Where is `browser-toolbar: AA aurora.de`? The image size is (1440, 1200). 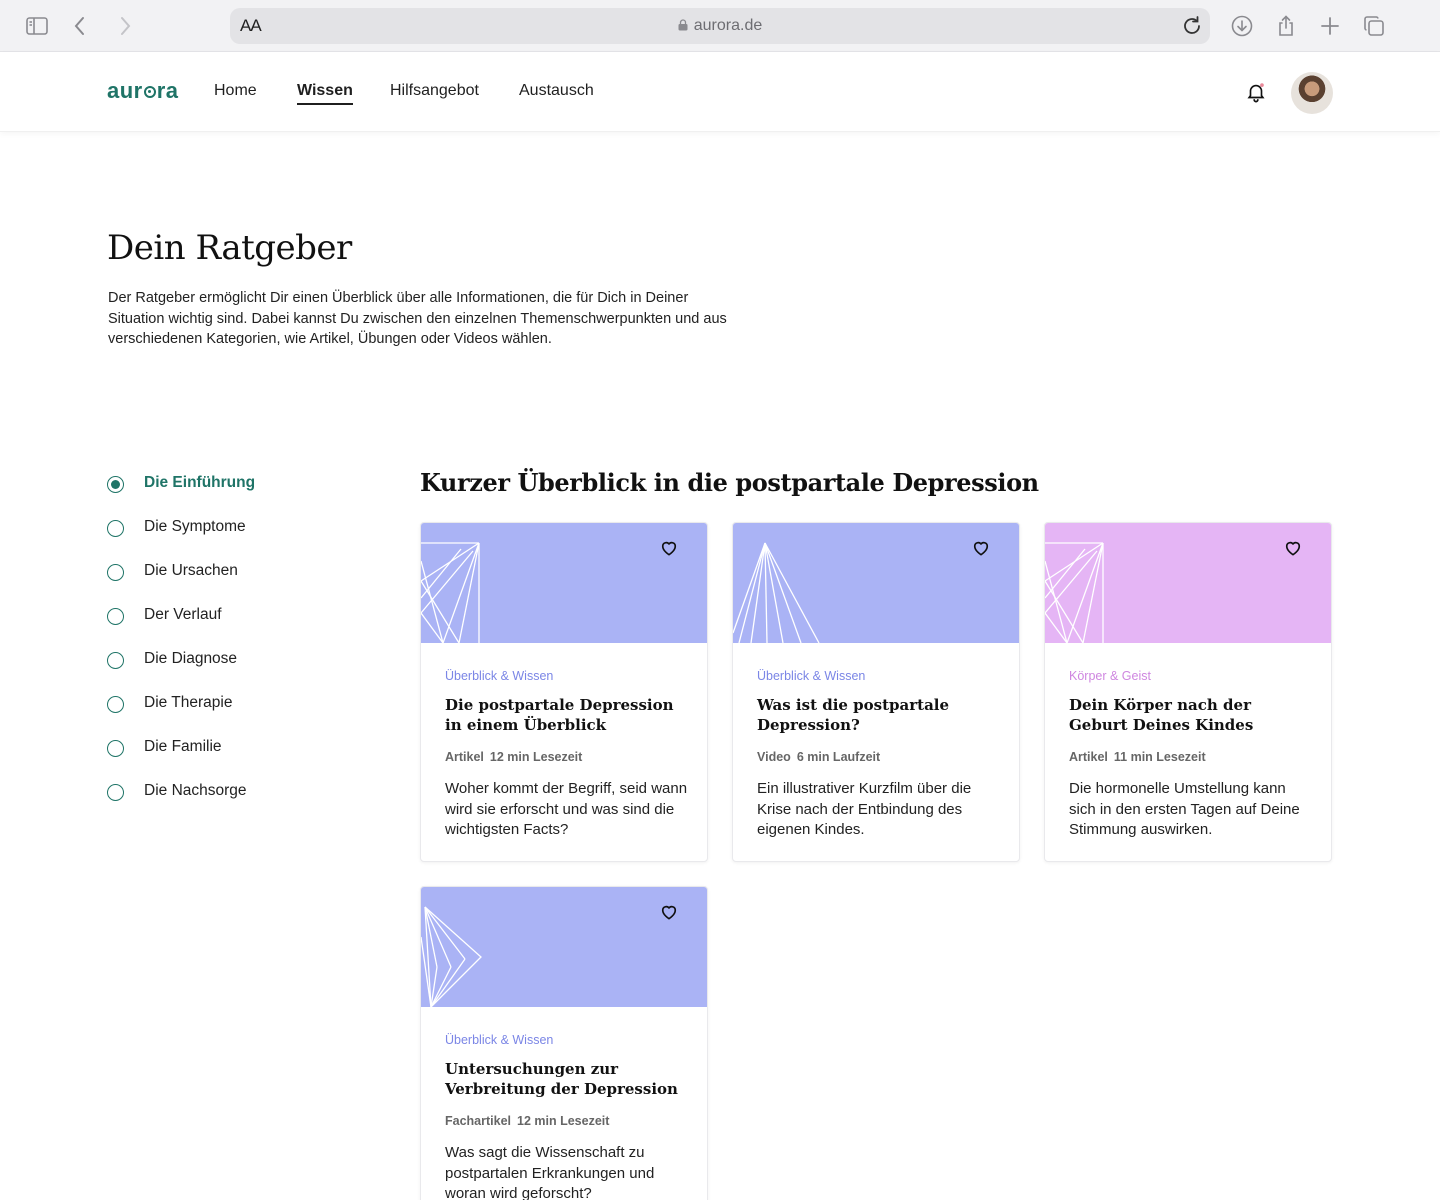 browser-toolbar: AA aurora.de is located at coordinates (720, 26).